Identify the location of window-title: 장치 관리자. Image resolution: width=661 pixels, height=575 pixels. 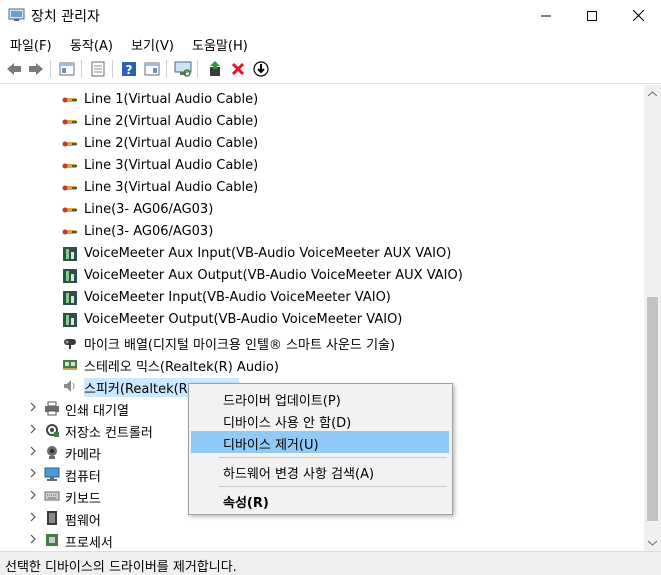
(65, 17).